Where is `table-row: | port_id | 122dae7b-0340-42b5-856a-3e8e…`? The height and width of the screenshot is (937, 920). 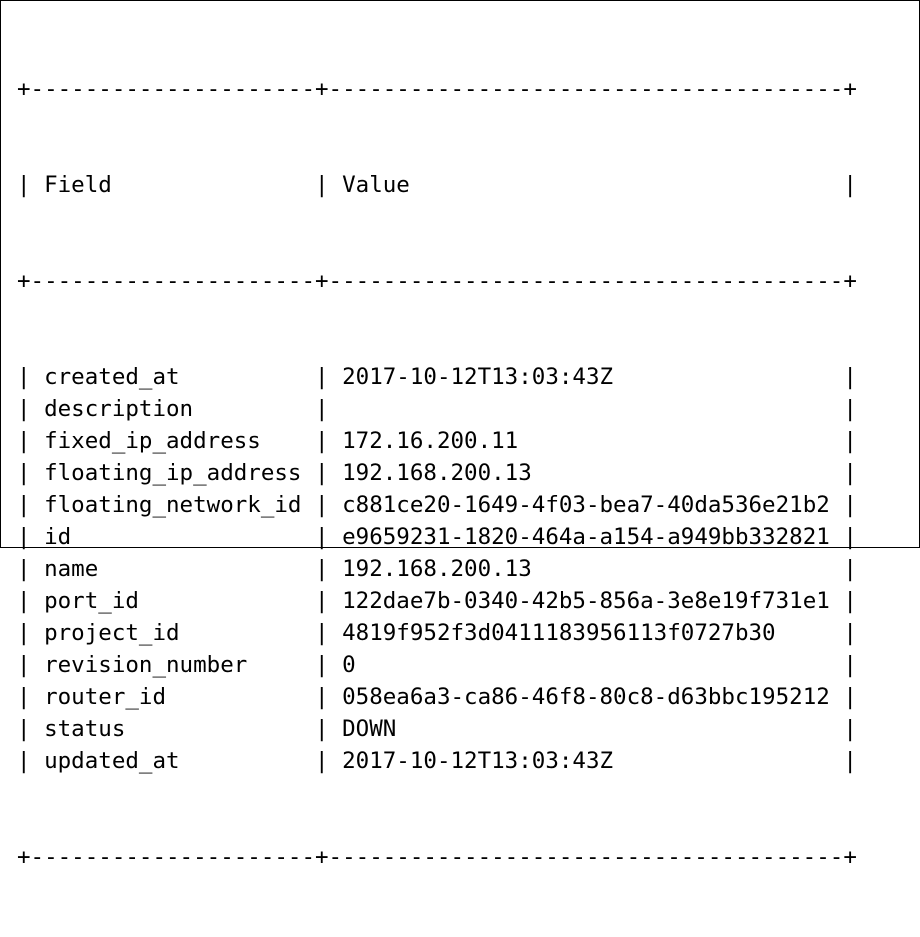 table-row: | port_id | 122dae7b-0340-42b5-856a-3e8e… is located at coordinates (437, 601).